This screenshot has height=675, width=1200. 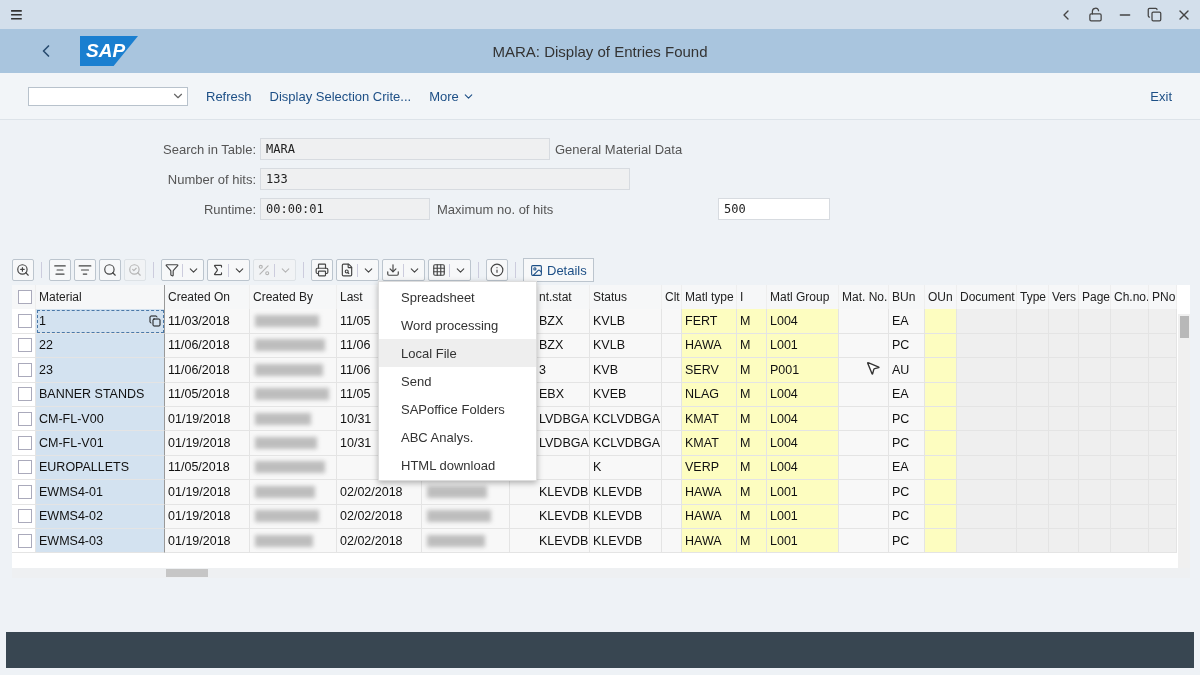 I want to click on table-cell: 1, so click(x=100, y=321).